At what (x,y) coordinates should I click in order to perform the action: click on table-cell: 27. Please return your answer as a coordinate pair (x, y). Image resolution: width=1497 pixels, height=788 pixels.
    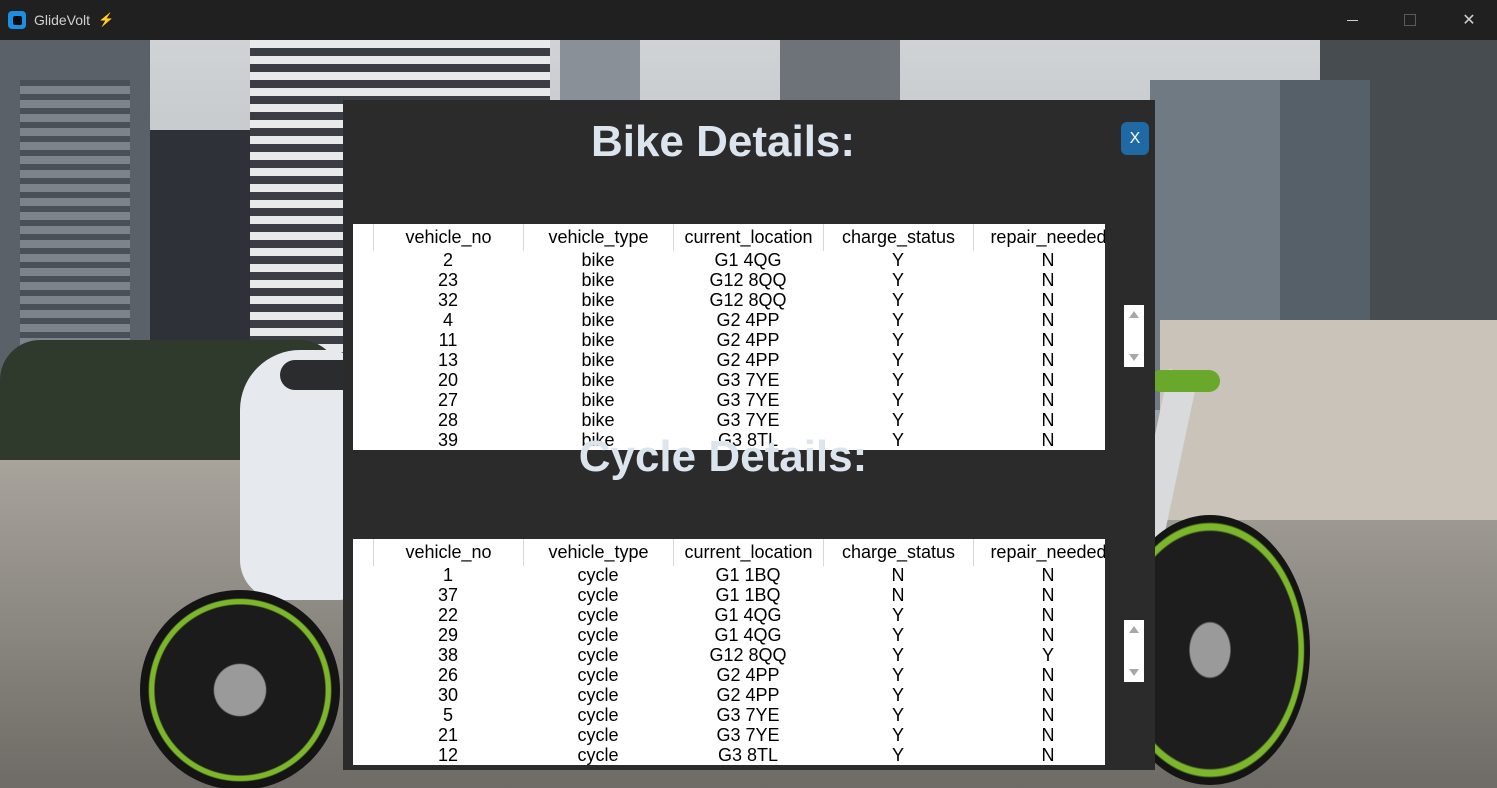
    Looking at the image, I should click on (448, 400).